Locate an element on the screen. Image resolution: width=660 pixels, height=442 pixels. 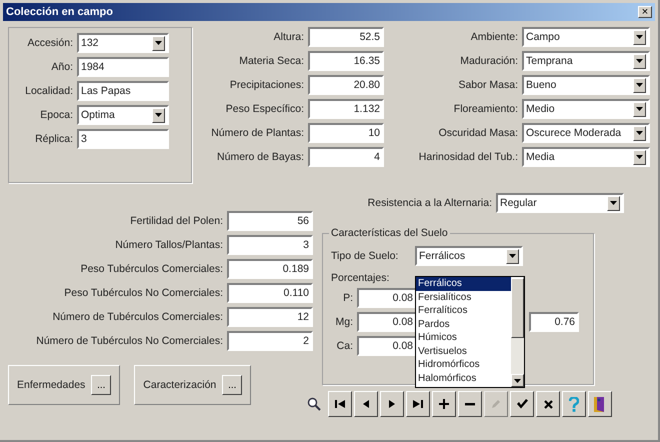
input-field: 12 is located at coordinates (270, 317).